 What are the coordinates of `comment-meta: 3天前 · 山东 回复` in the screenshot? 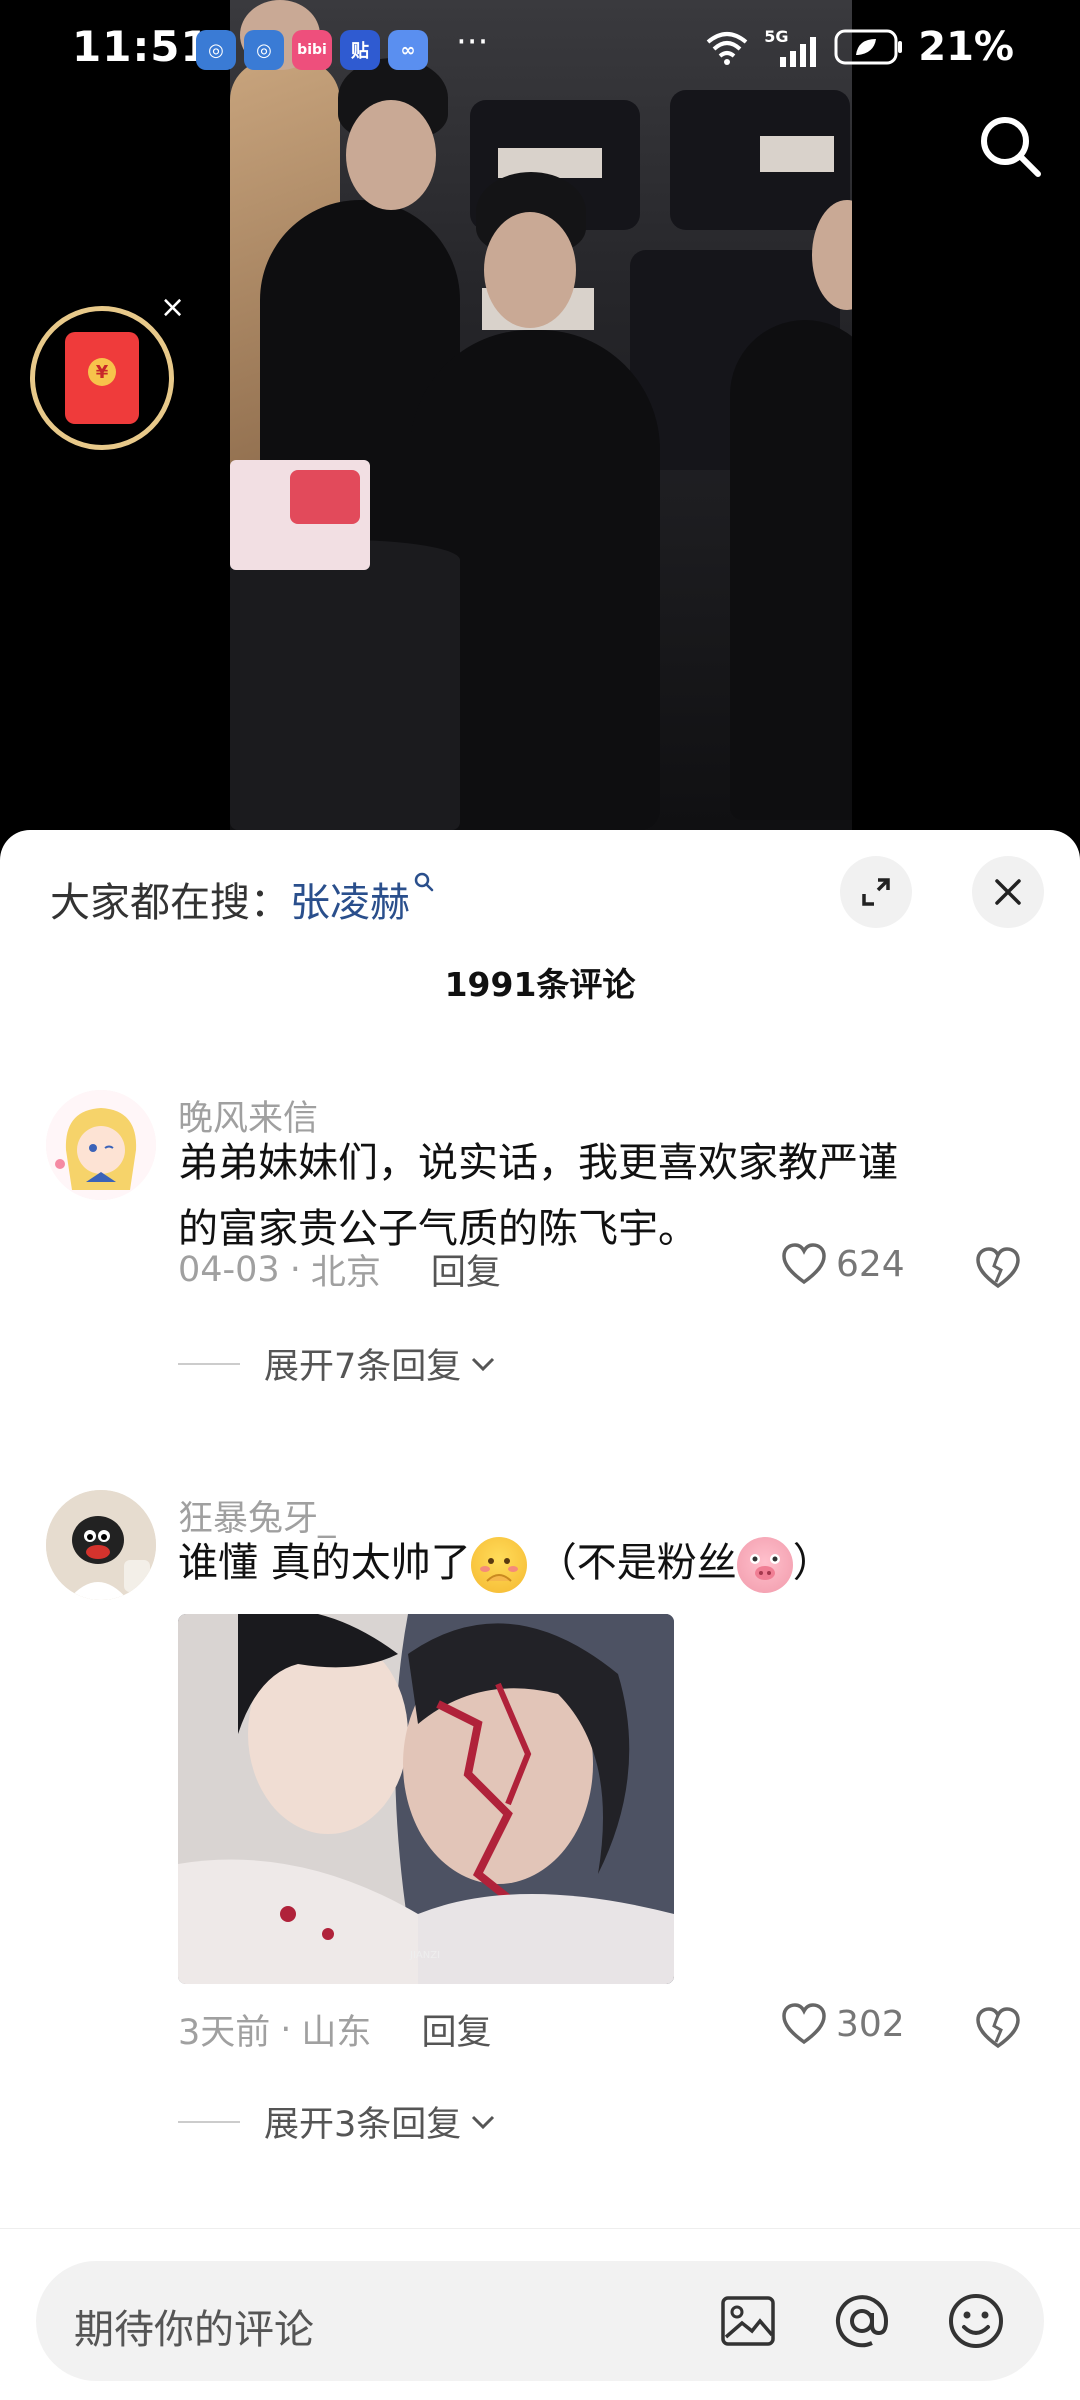 It's located at (334, 2029).